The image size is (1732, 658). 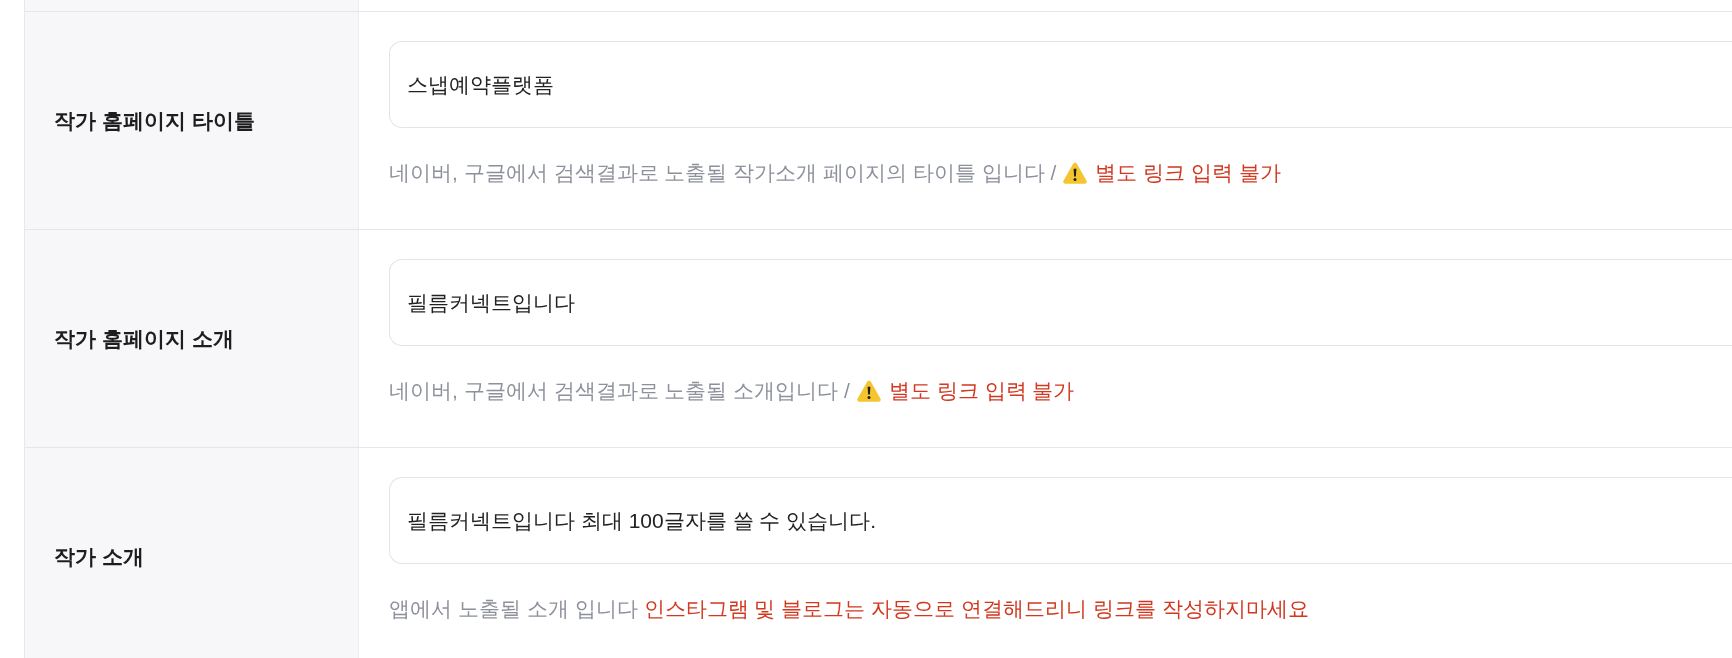 What do you see at coordinates (144, 338) in the screenshot?
I see `field-label: 작가 홈페이지 소개` at bounding box center [144, 338].